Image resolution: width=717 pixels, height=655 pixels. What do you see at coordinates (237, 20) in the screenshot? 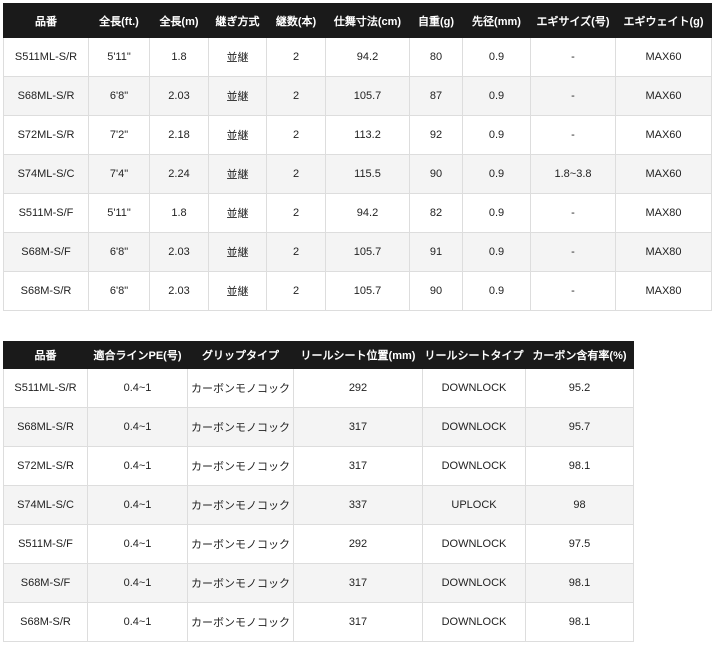
I see `header-cell: 継ぎ方式` at bounding box center [237, 20].